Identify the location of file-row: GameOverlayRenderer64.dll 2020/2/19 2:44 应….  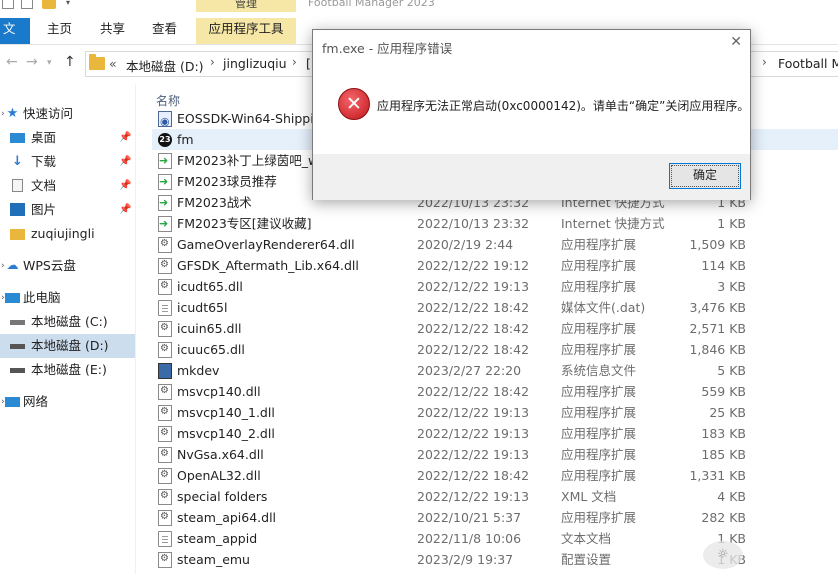
(495, 244).